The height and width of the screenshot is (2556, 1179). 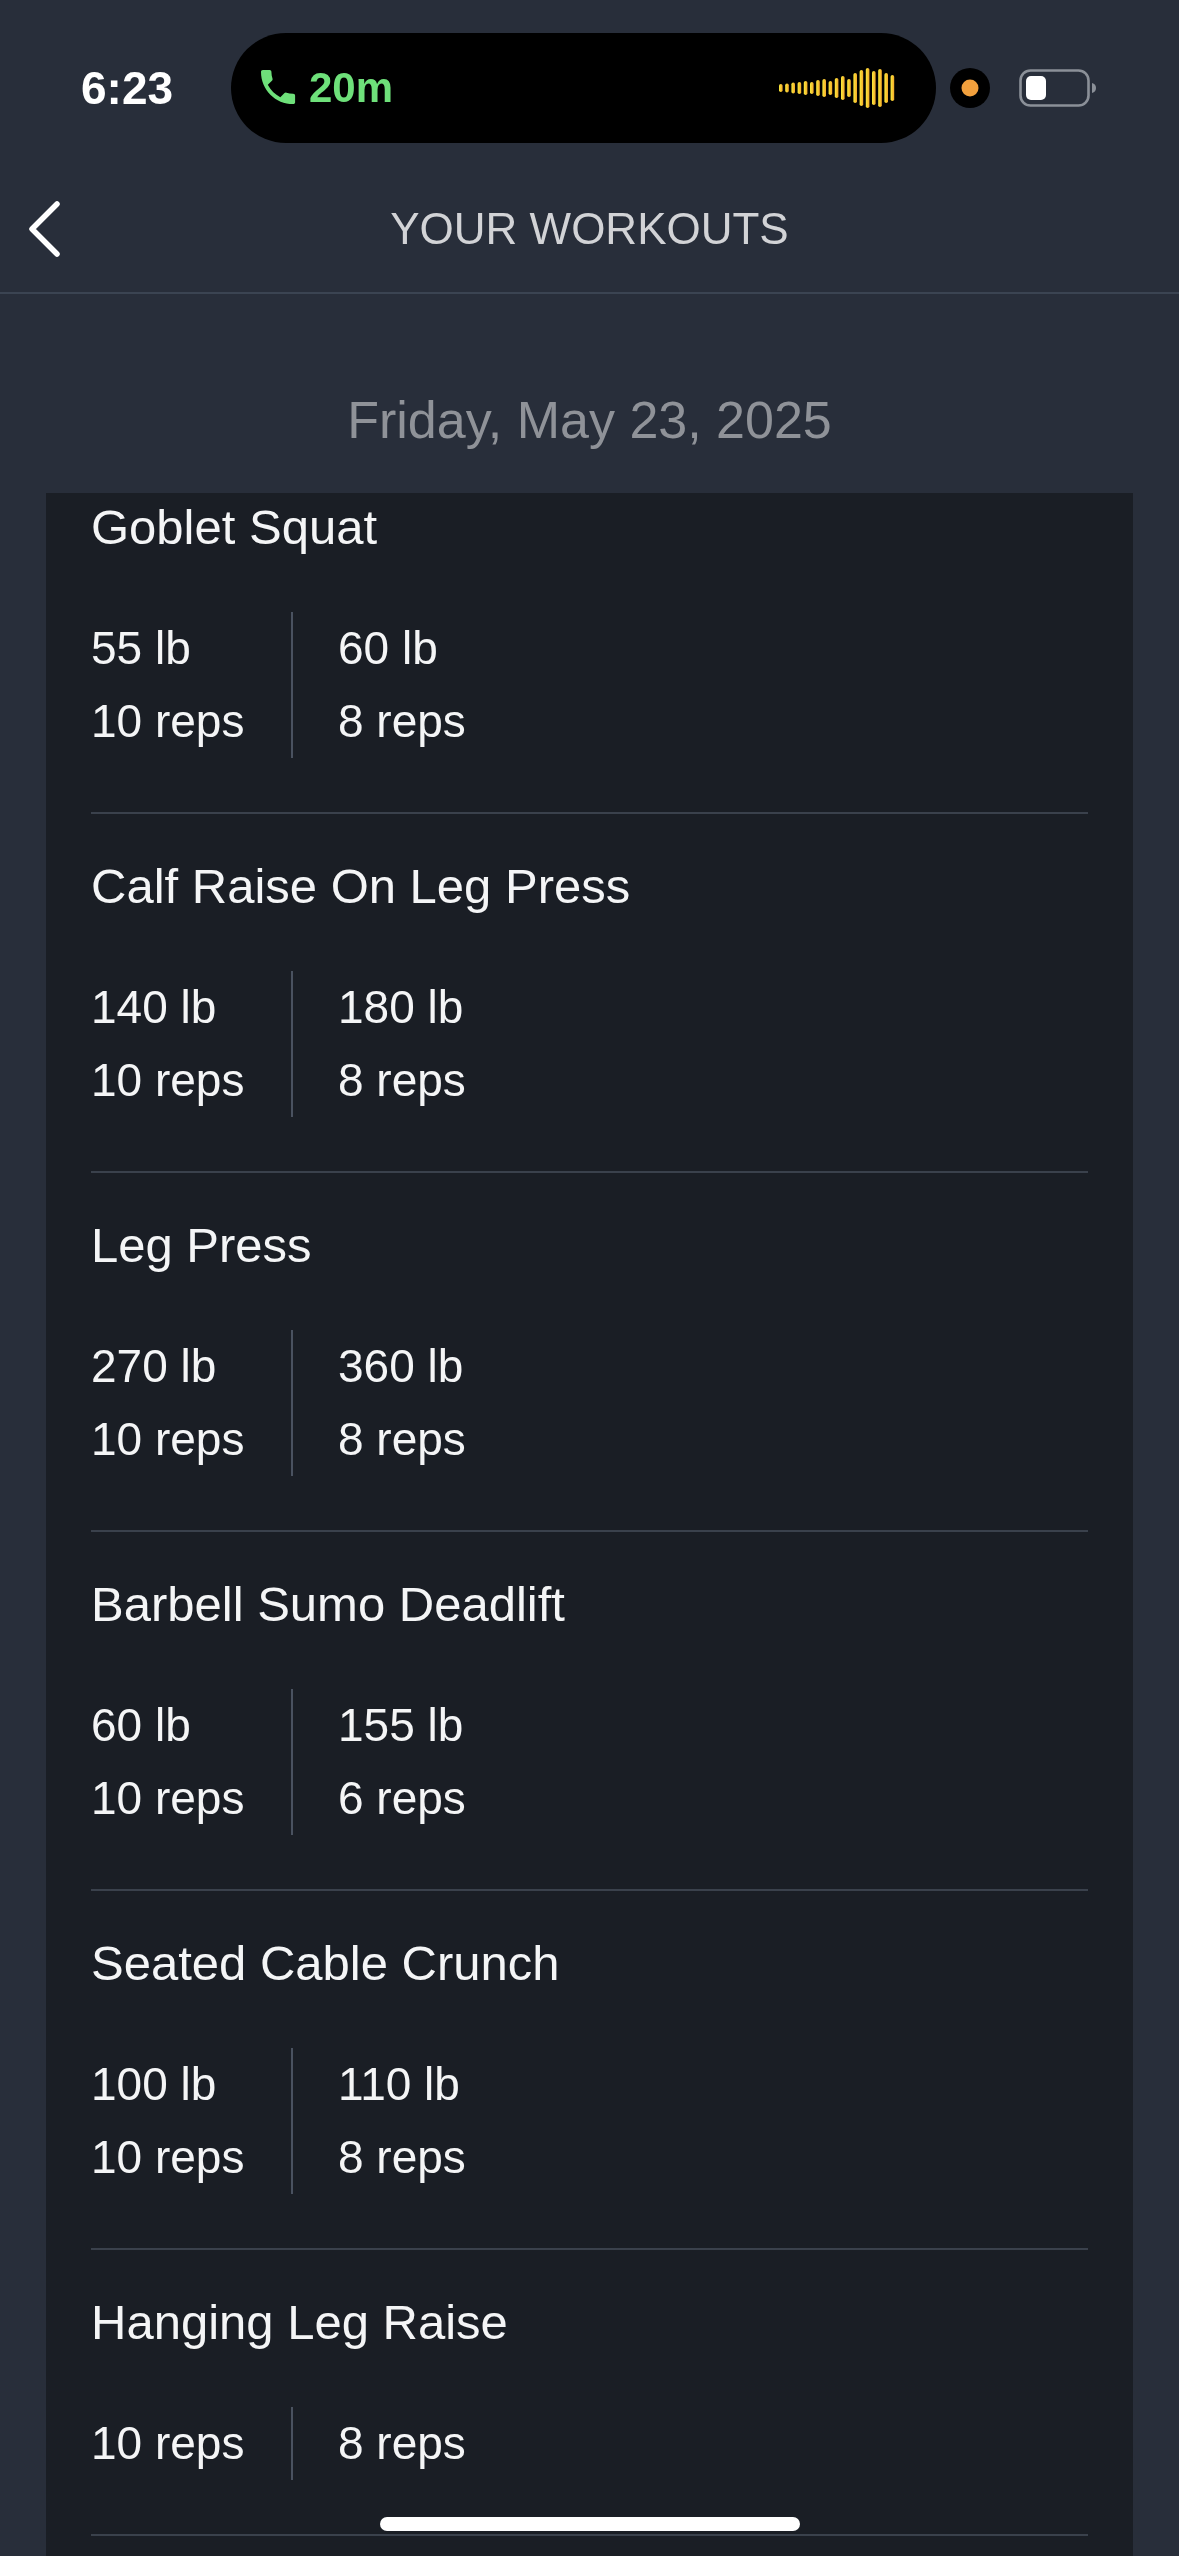 I want to click on exercise-name: Barbell Sumo Deadlift, so click(x=328, y=1604).